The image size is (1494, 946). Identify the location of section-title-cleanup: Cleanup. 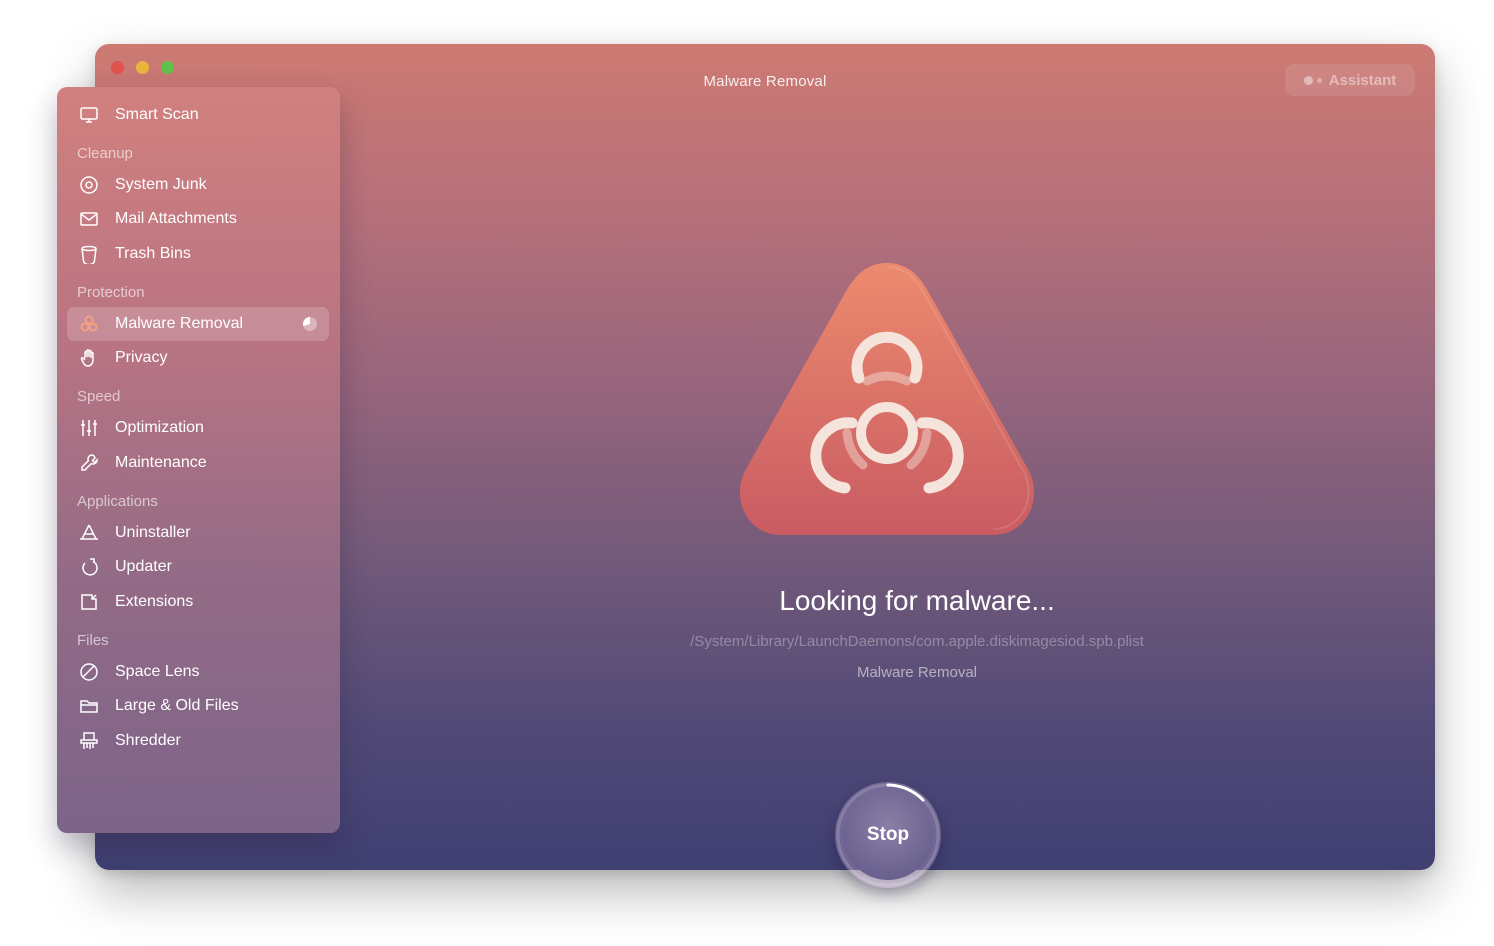
(105, 153).